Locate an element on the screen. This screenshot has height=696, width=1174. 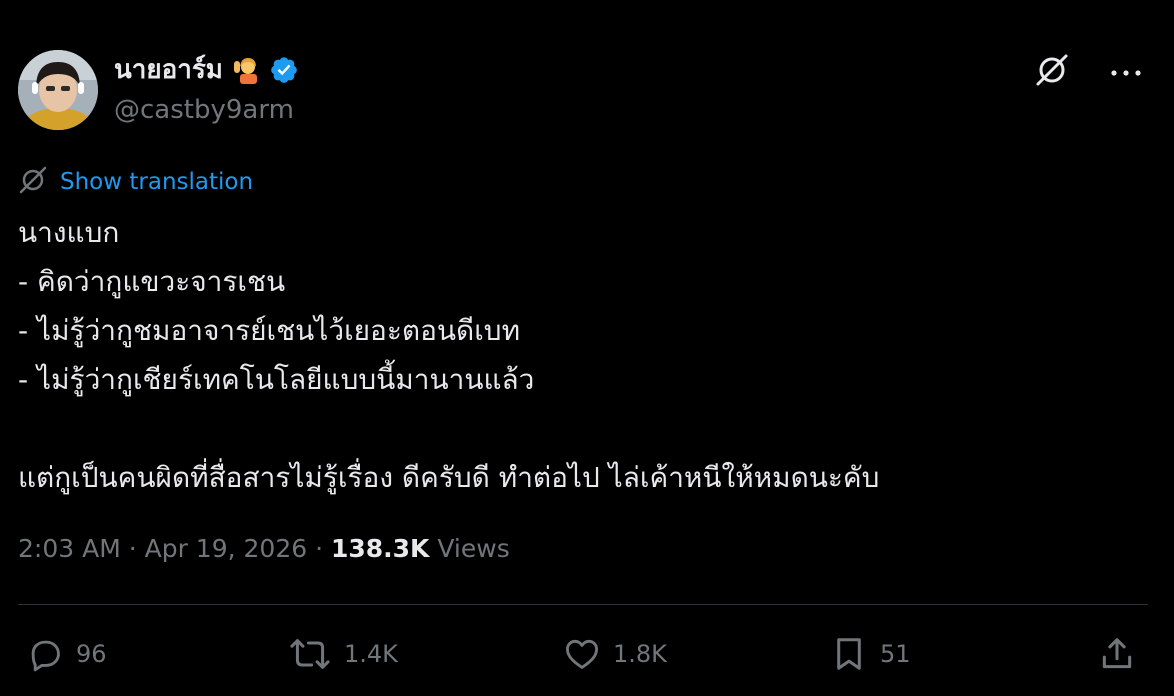
header-actions is located at coordinates (1089, 72).